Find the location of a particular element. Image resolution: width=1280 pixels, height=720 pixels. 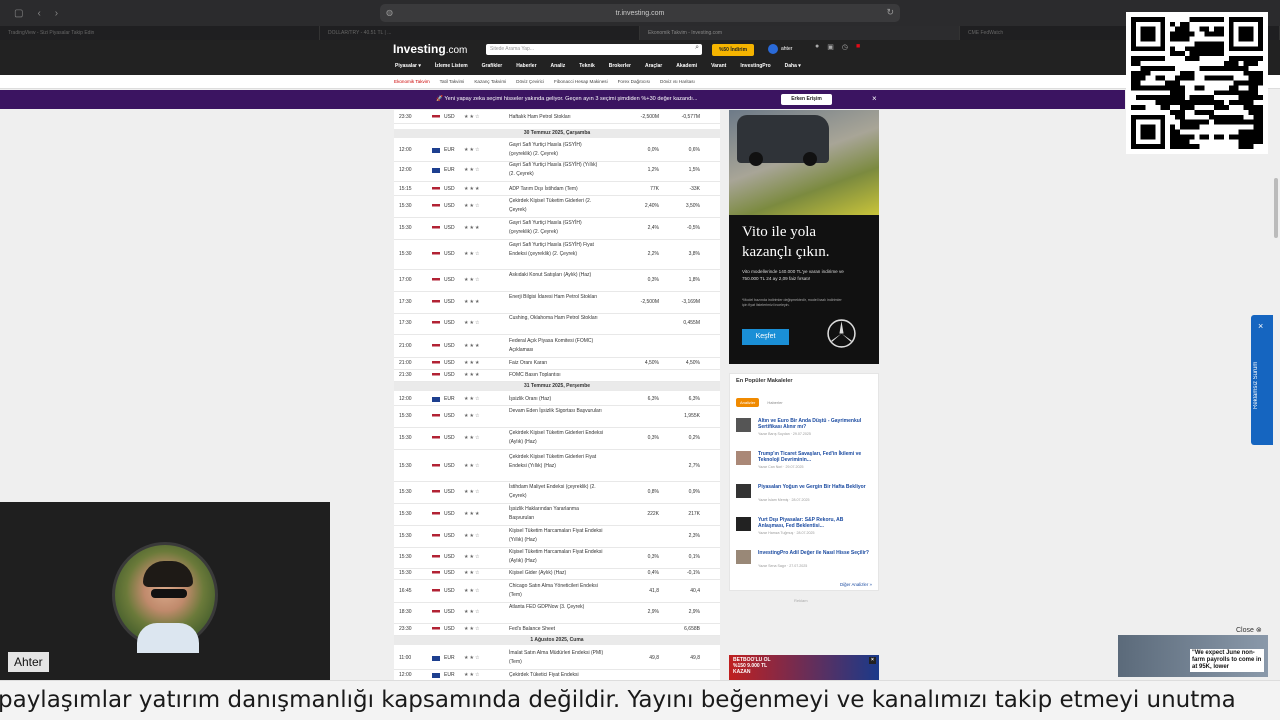

calendar-row: 21:30 USD ★★★ FOMC Basın Toplantısı is located at coordinates (557, 376).